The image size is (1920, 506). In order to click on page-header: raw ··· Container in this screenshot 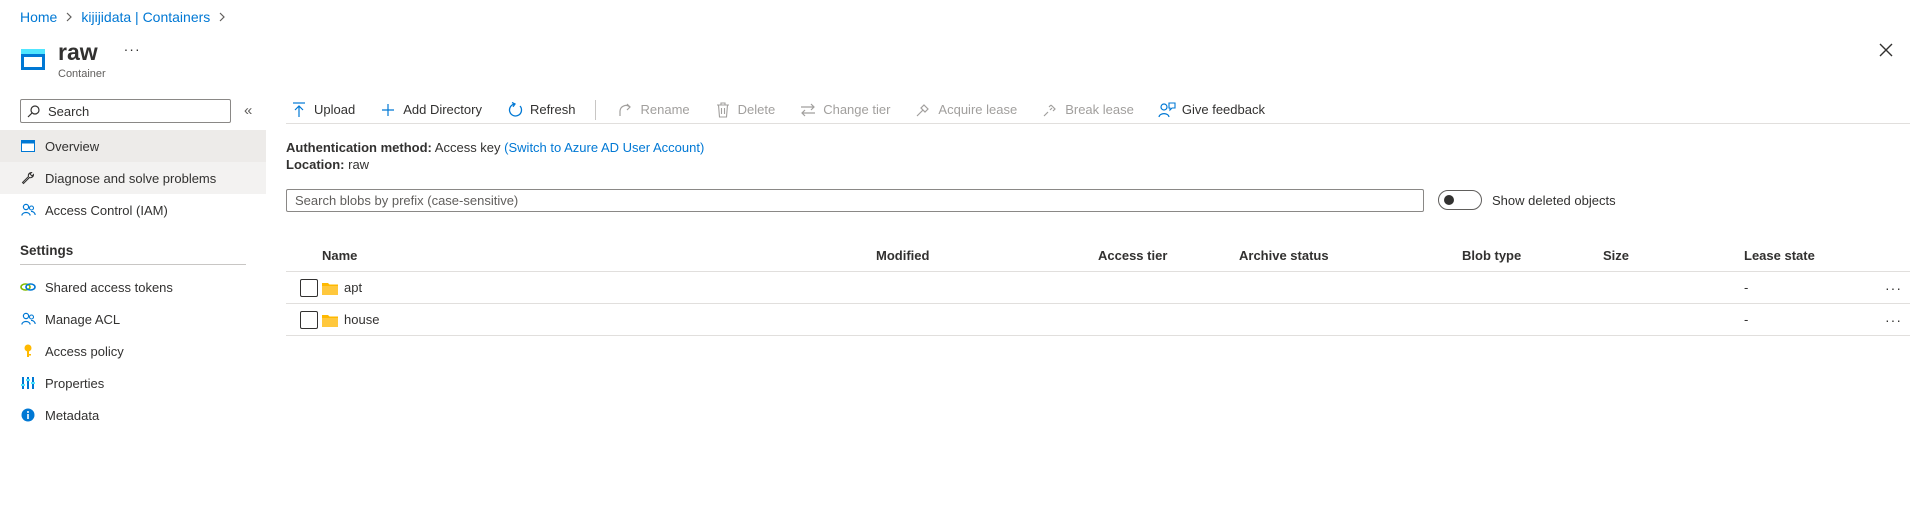, I will do `click(80, 61)`.